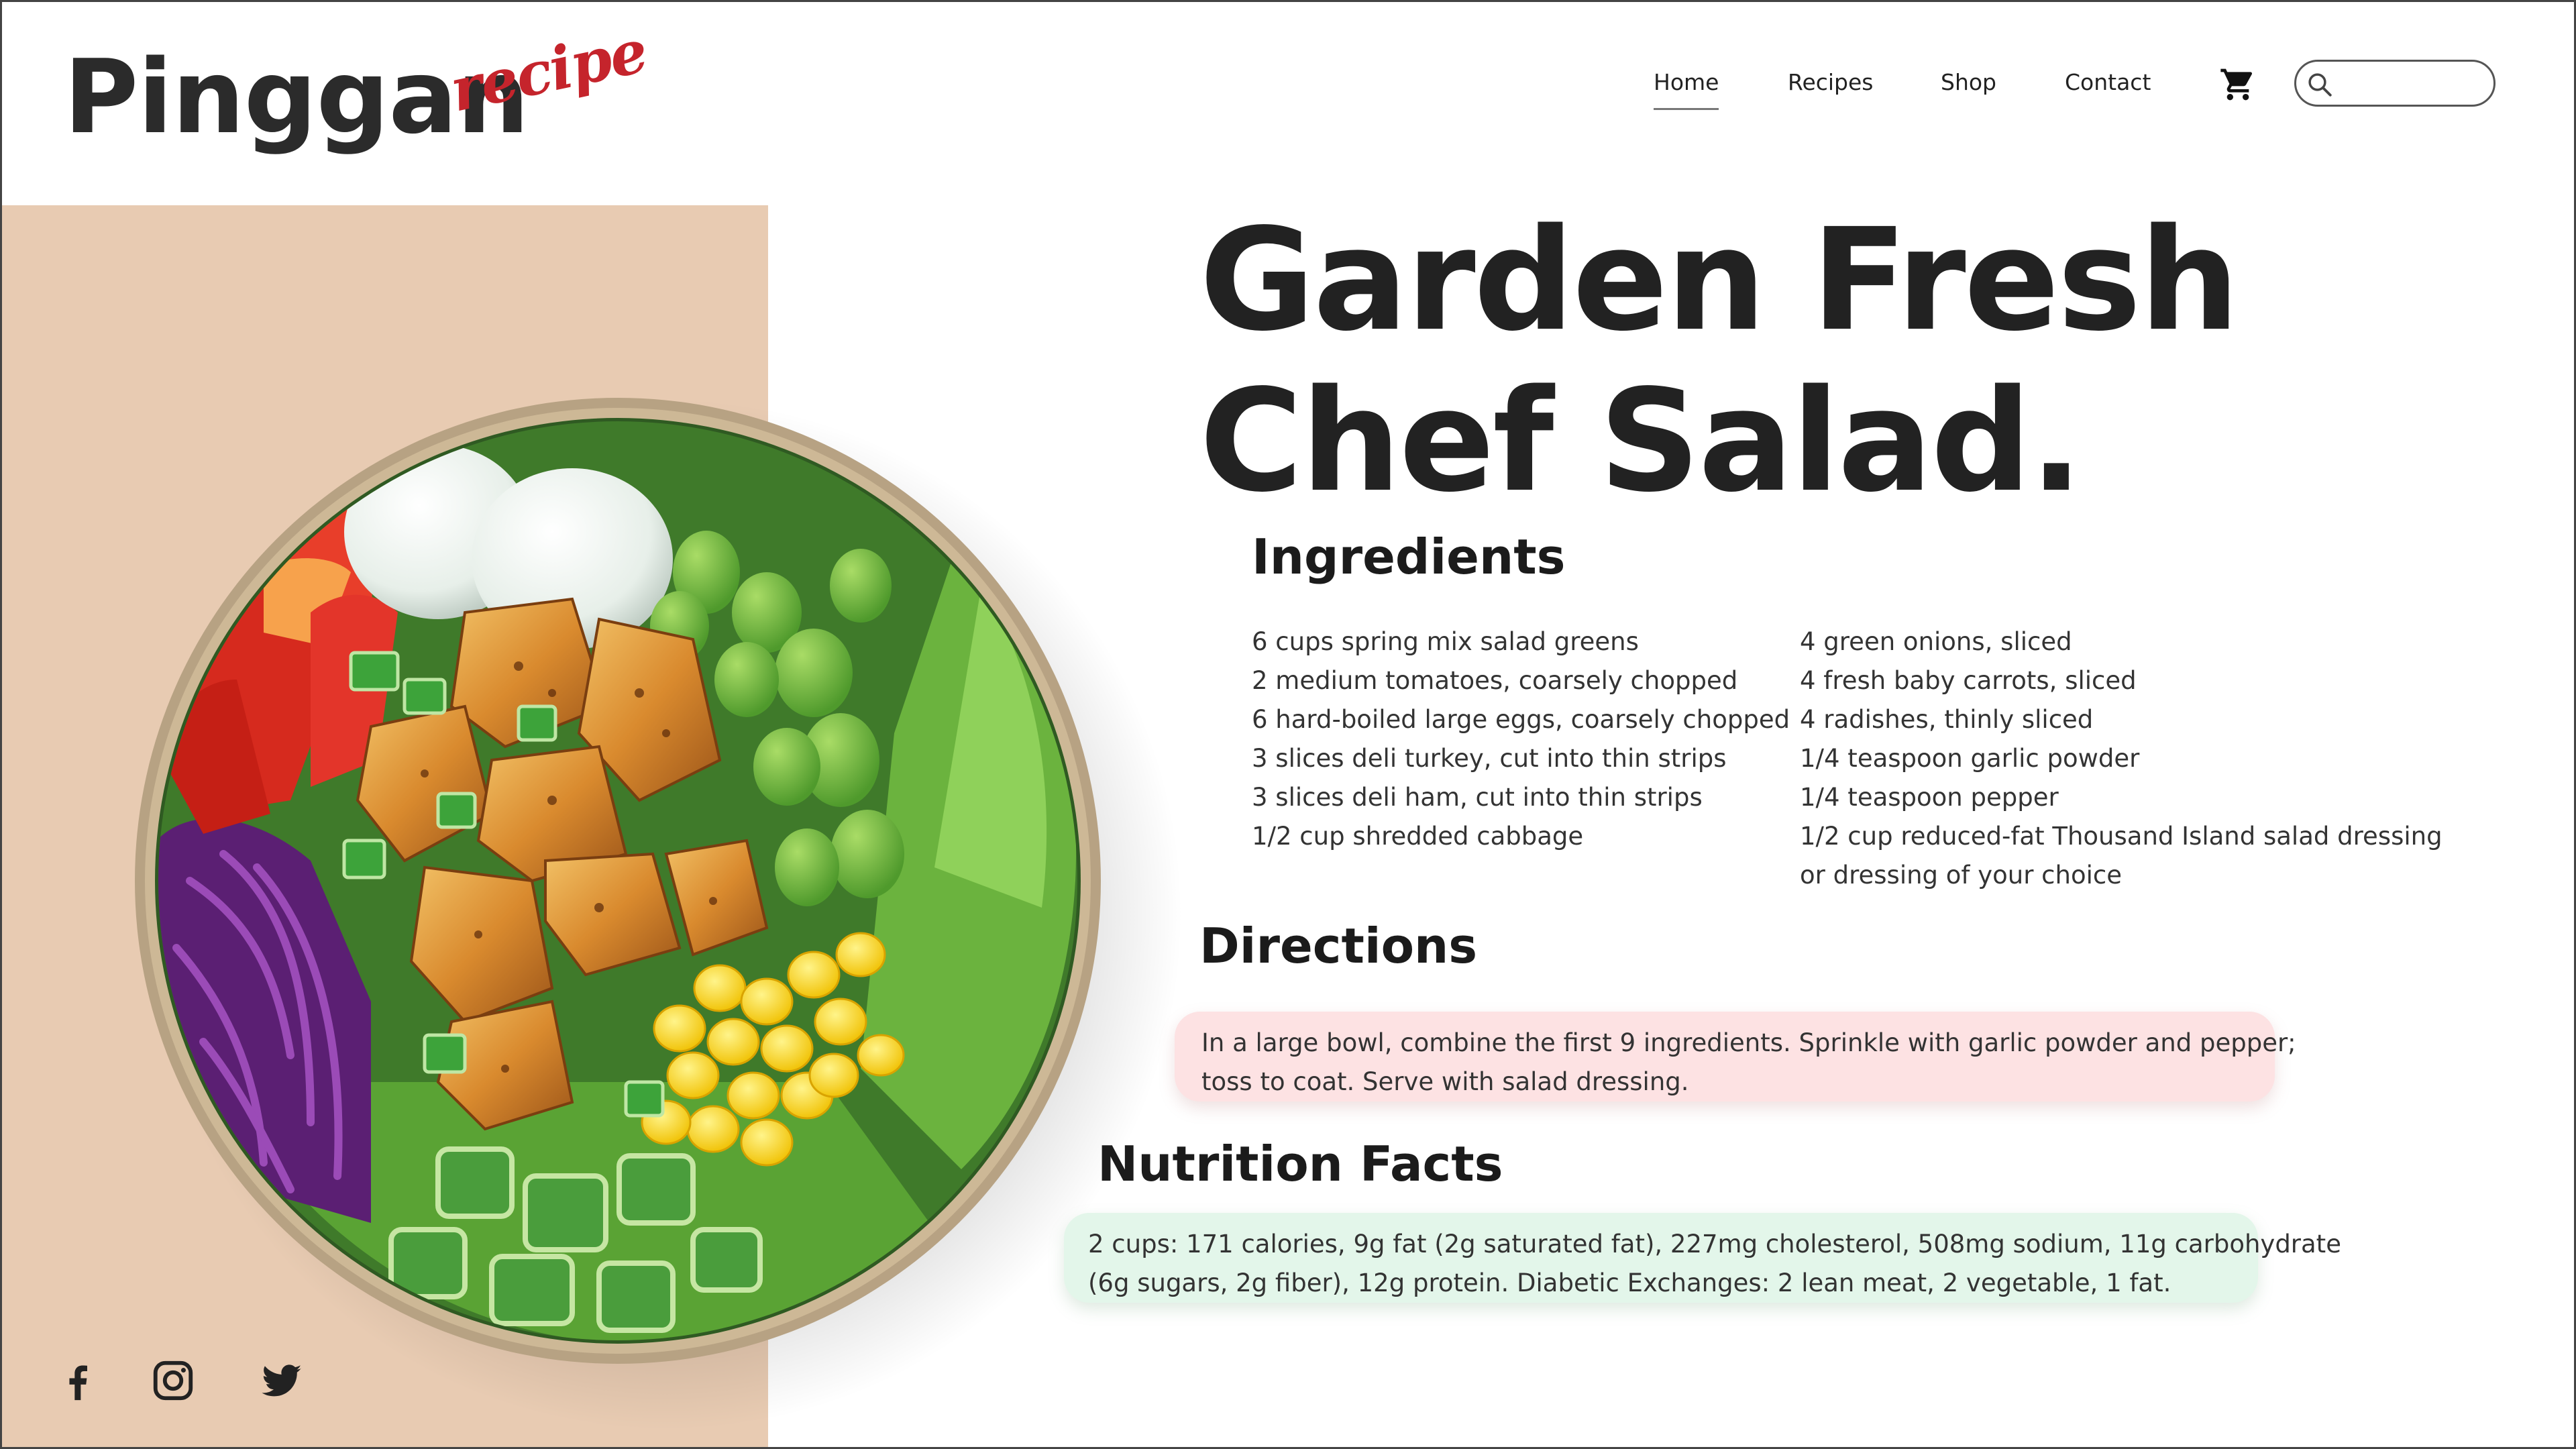  I want to click on ingredient-item: 6 cups spring mix salad greens, so click(1445, 641).